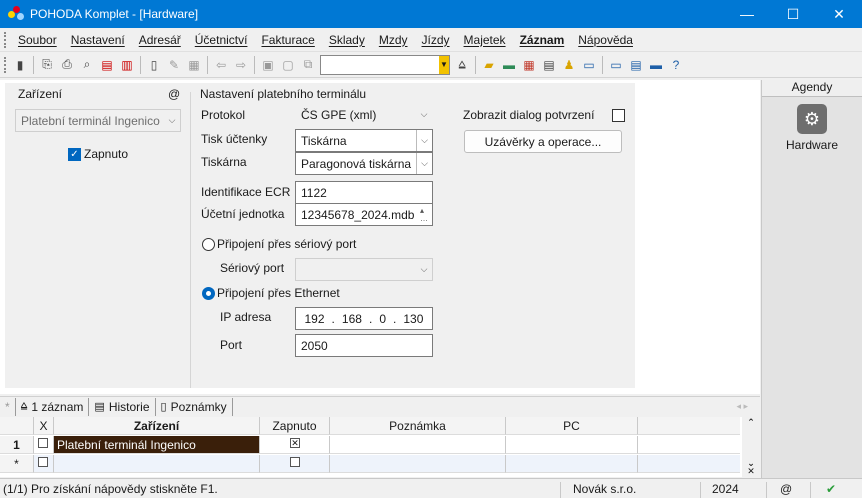  What do you see at coordinates (676, 65) in the screenshot?
I see `help-dropdown-icon: ?` at bounding box center [676, 65].